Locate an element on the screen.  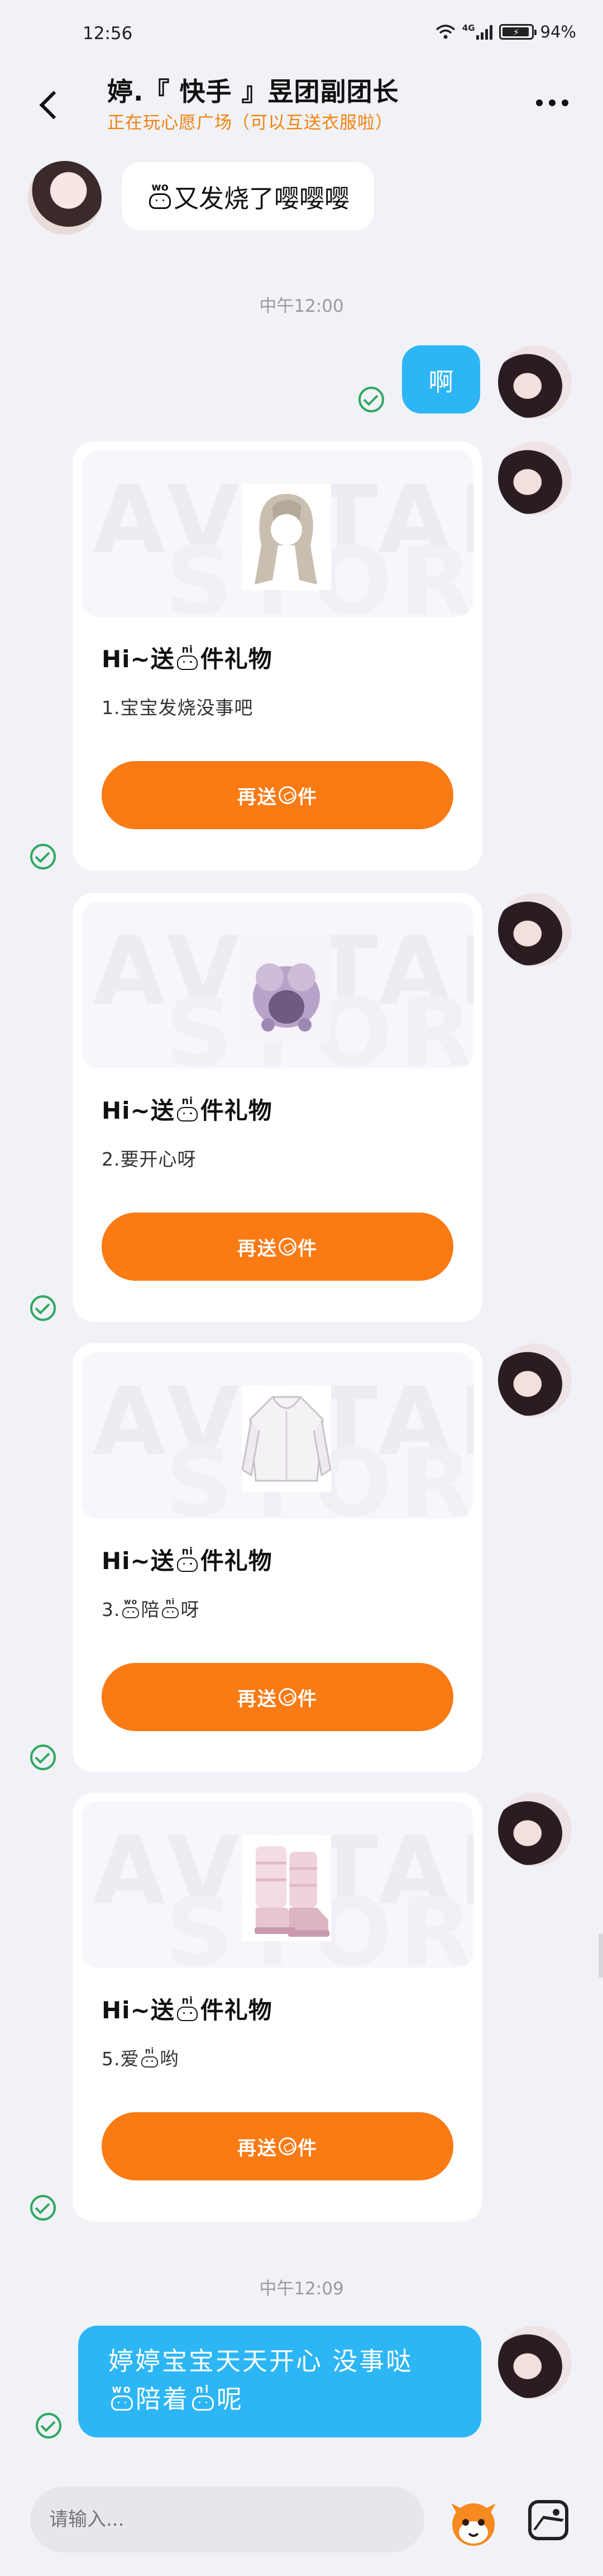
gift-description: 1.宝宝发烧没事吧 is located at coordinates (178, 708).